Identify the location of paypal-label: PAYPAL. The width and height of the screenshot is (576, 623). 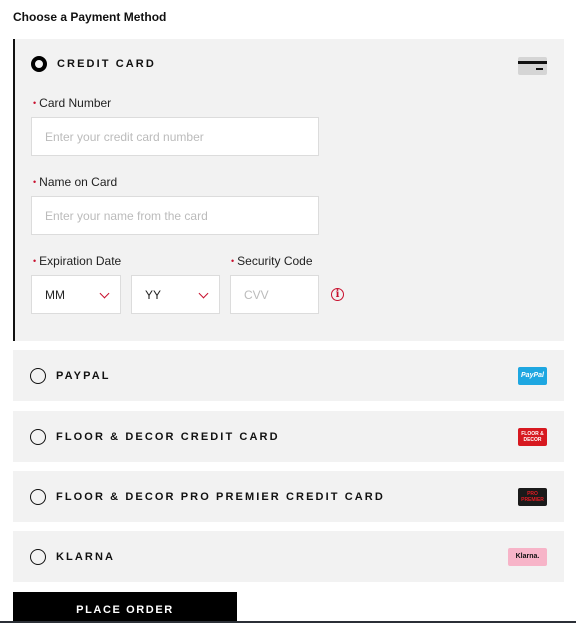
(83, 375).